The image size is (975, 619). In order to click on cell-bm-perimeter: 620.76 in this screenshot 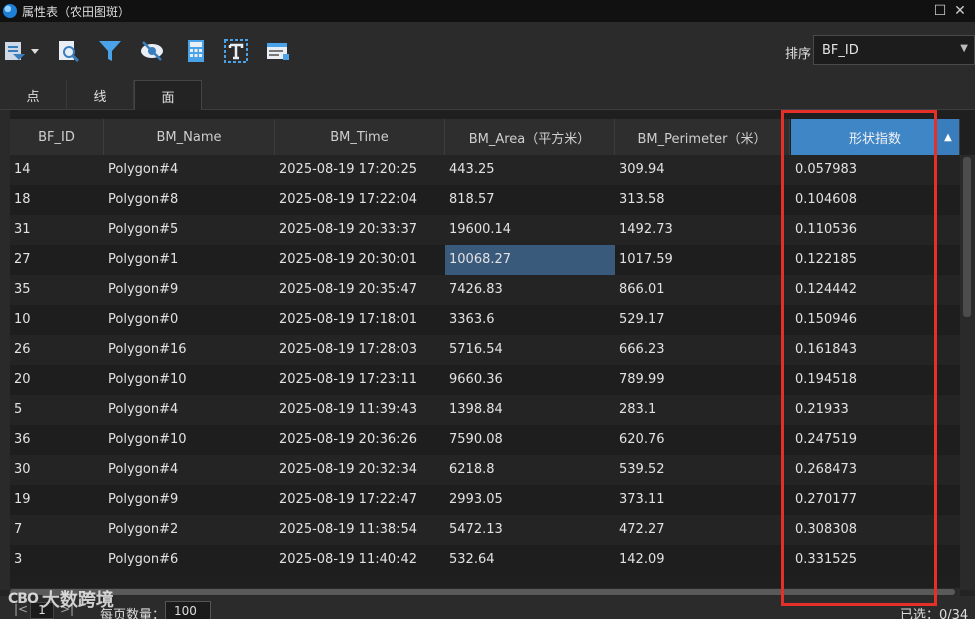, I will do `click(703, 440)`.